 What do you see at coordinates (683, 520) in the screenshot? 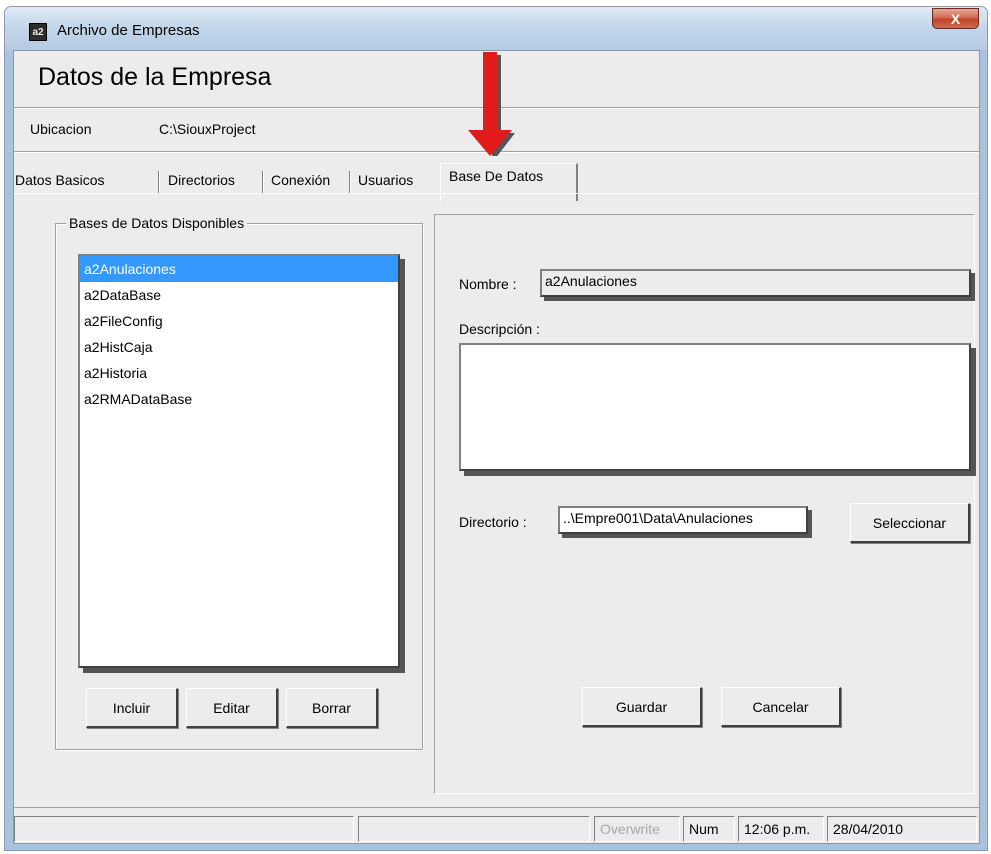
I see `directory-field: ..\Empre001\Data\Anulaciones` at bounding box center [683, 520].